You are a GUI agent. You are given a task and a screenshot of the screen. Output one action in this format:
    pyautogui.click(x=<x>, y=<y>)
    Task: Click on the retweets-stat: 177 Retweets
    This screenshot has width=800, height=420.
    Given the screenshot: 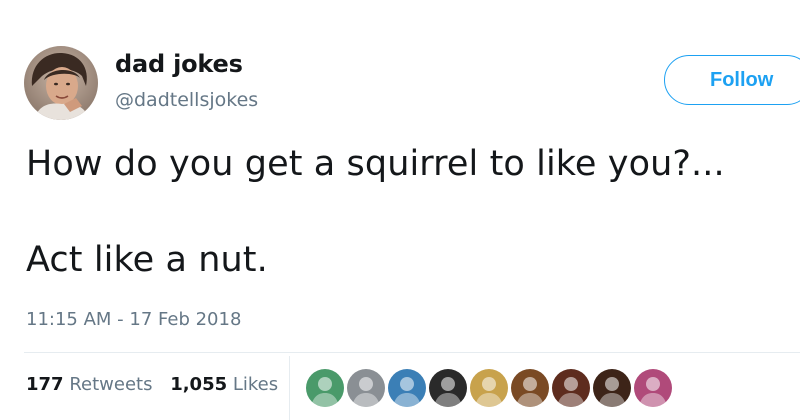 What is the action you would take?
    pyautogui.click(x=92, y=384)
    